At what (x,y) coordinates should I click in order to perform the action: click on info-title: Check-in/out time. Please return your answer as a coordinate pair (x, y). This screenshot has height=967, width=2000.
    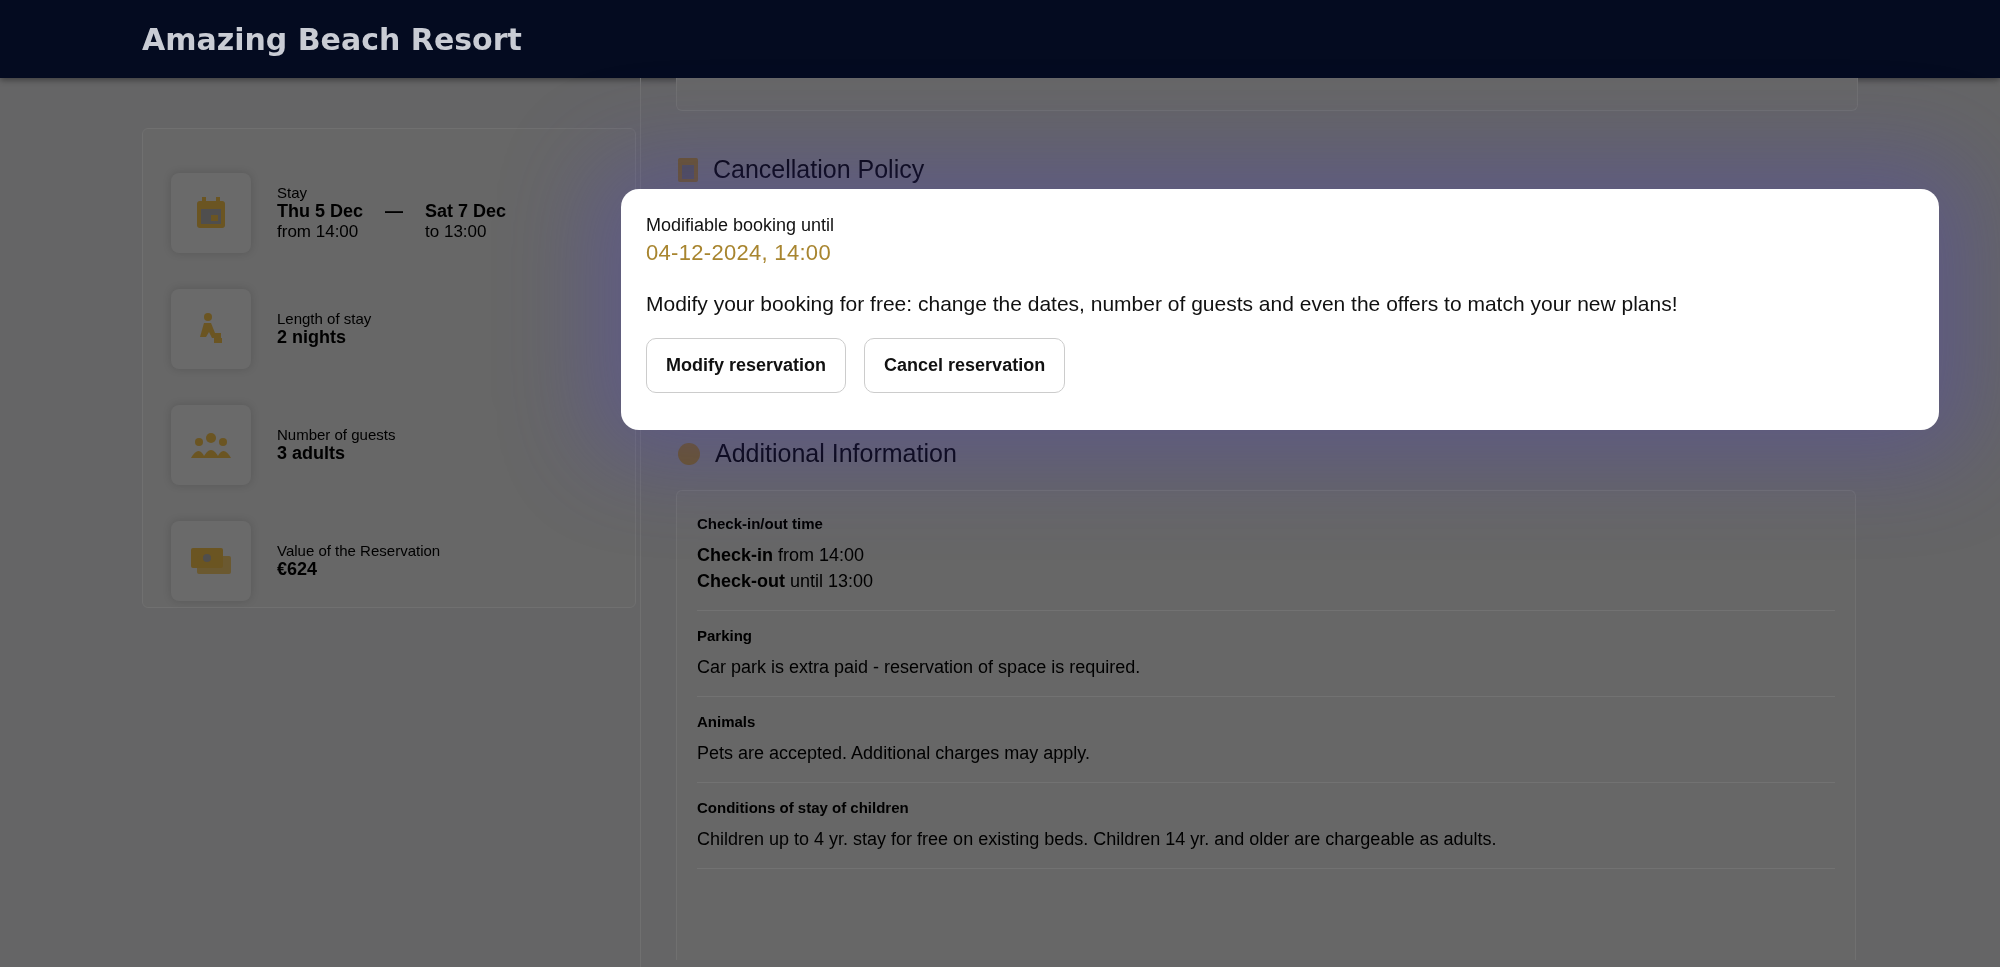
    Looking at the image, I should click on (760, 523).